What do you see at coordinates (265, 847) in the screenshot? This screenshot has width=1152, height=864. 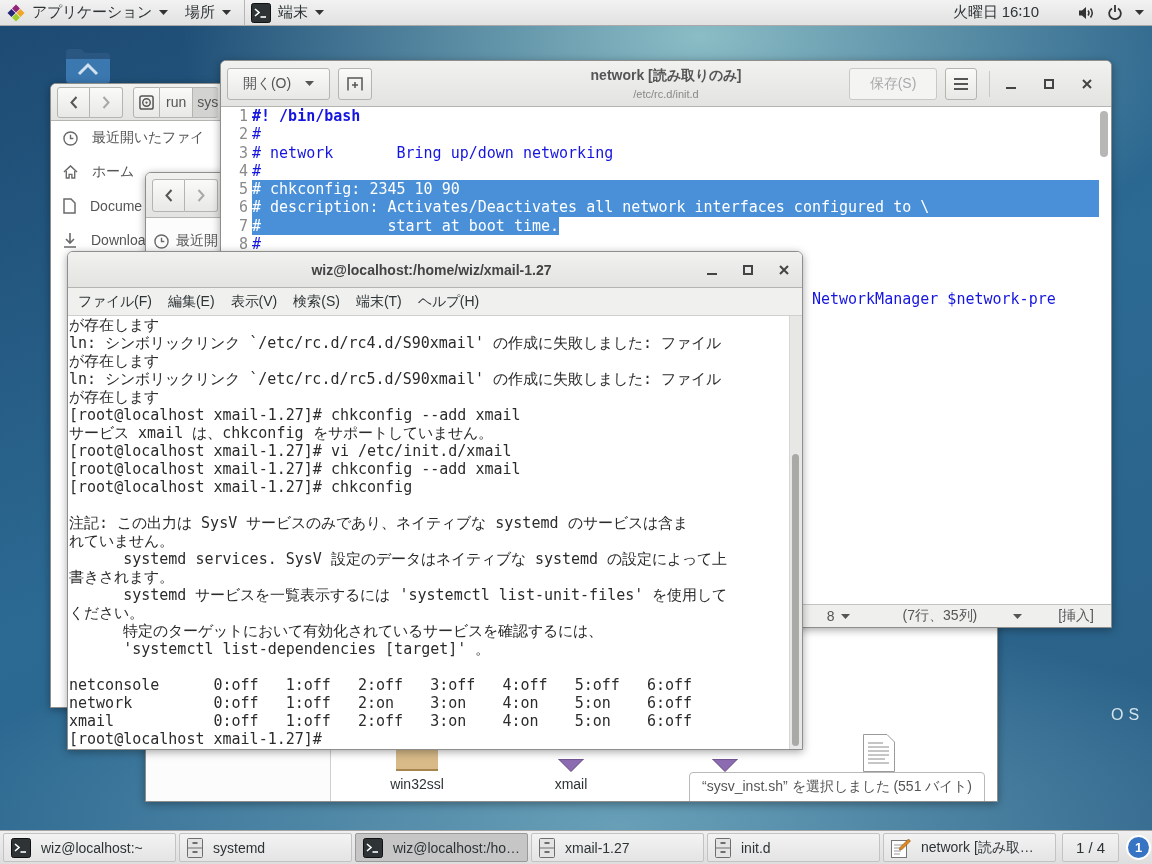 I see `taskbar-button: systemd` at bounding box center [265, 847].